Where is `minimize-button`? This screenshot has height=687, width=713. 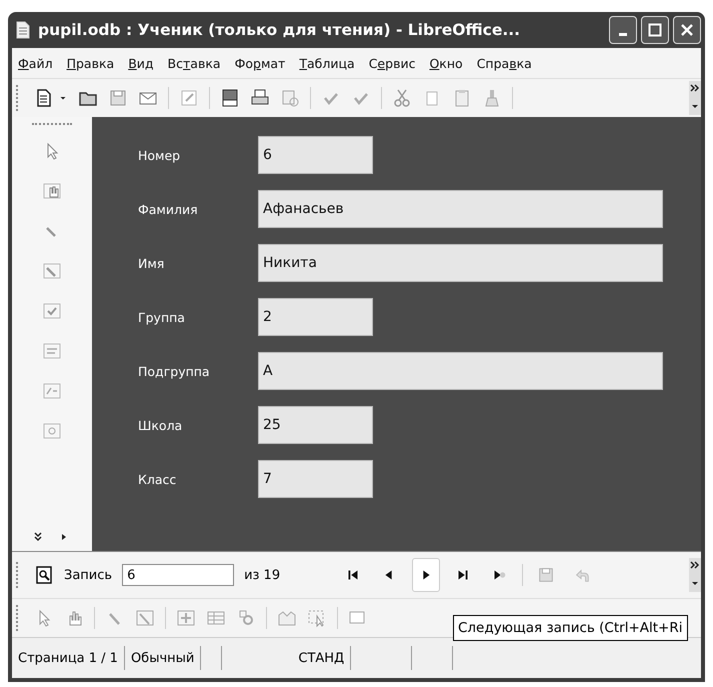 minimize-button is located at coordinates (623, 30).